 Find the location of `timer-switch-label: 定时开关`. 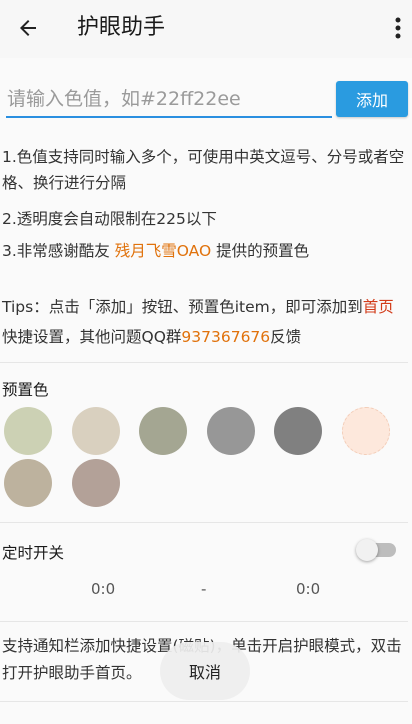

timer-switch-label: 定时开关 is located at coordinates (33, 553).